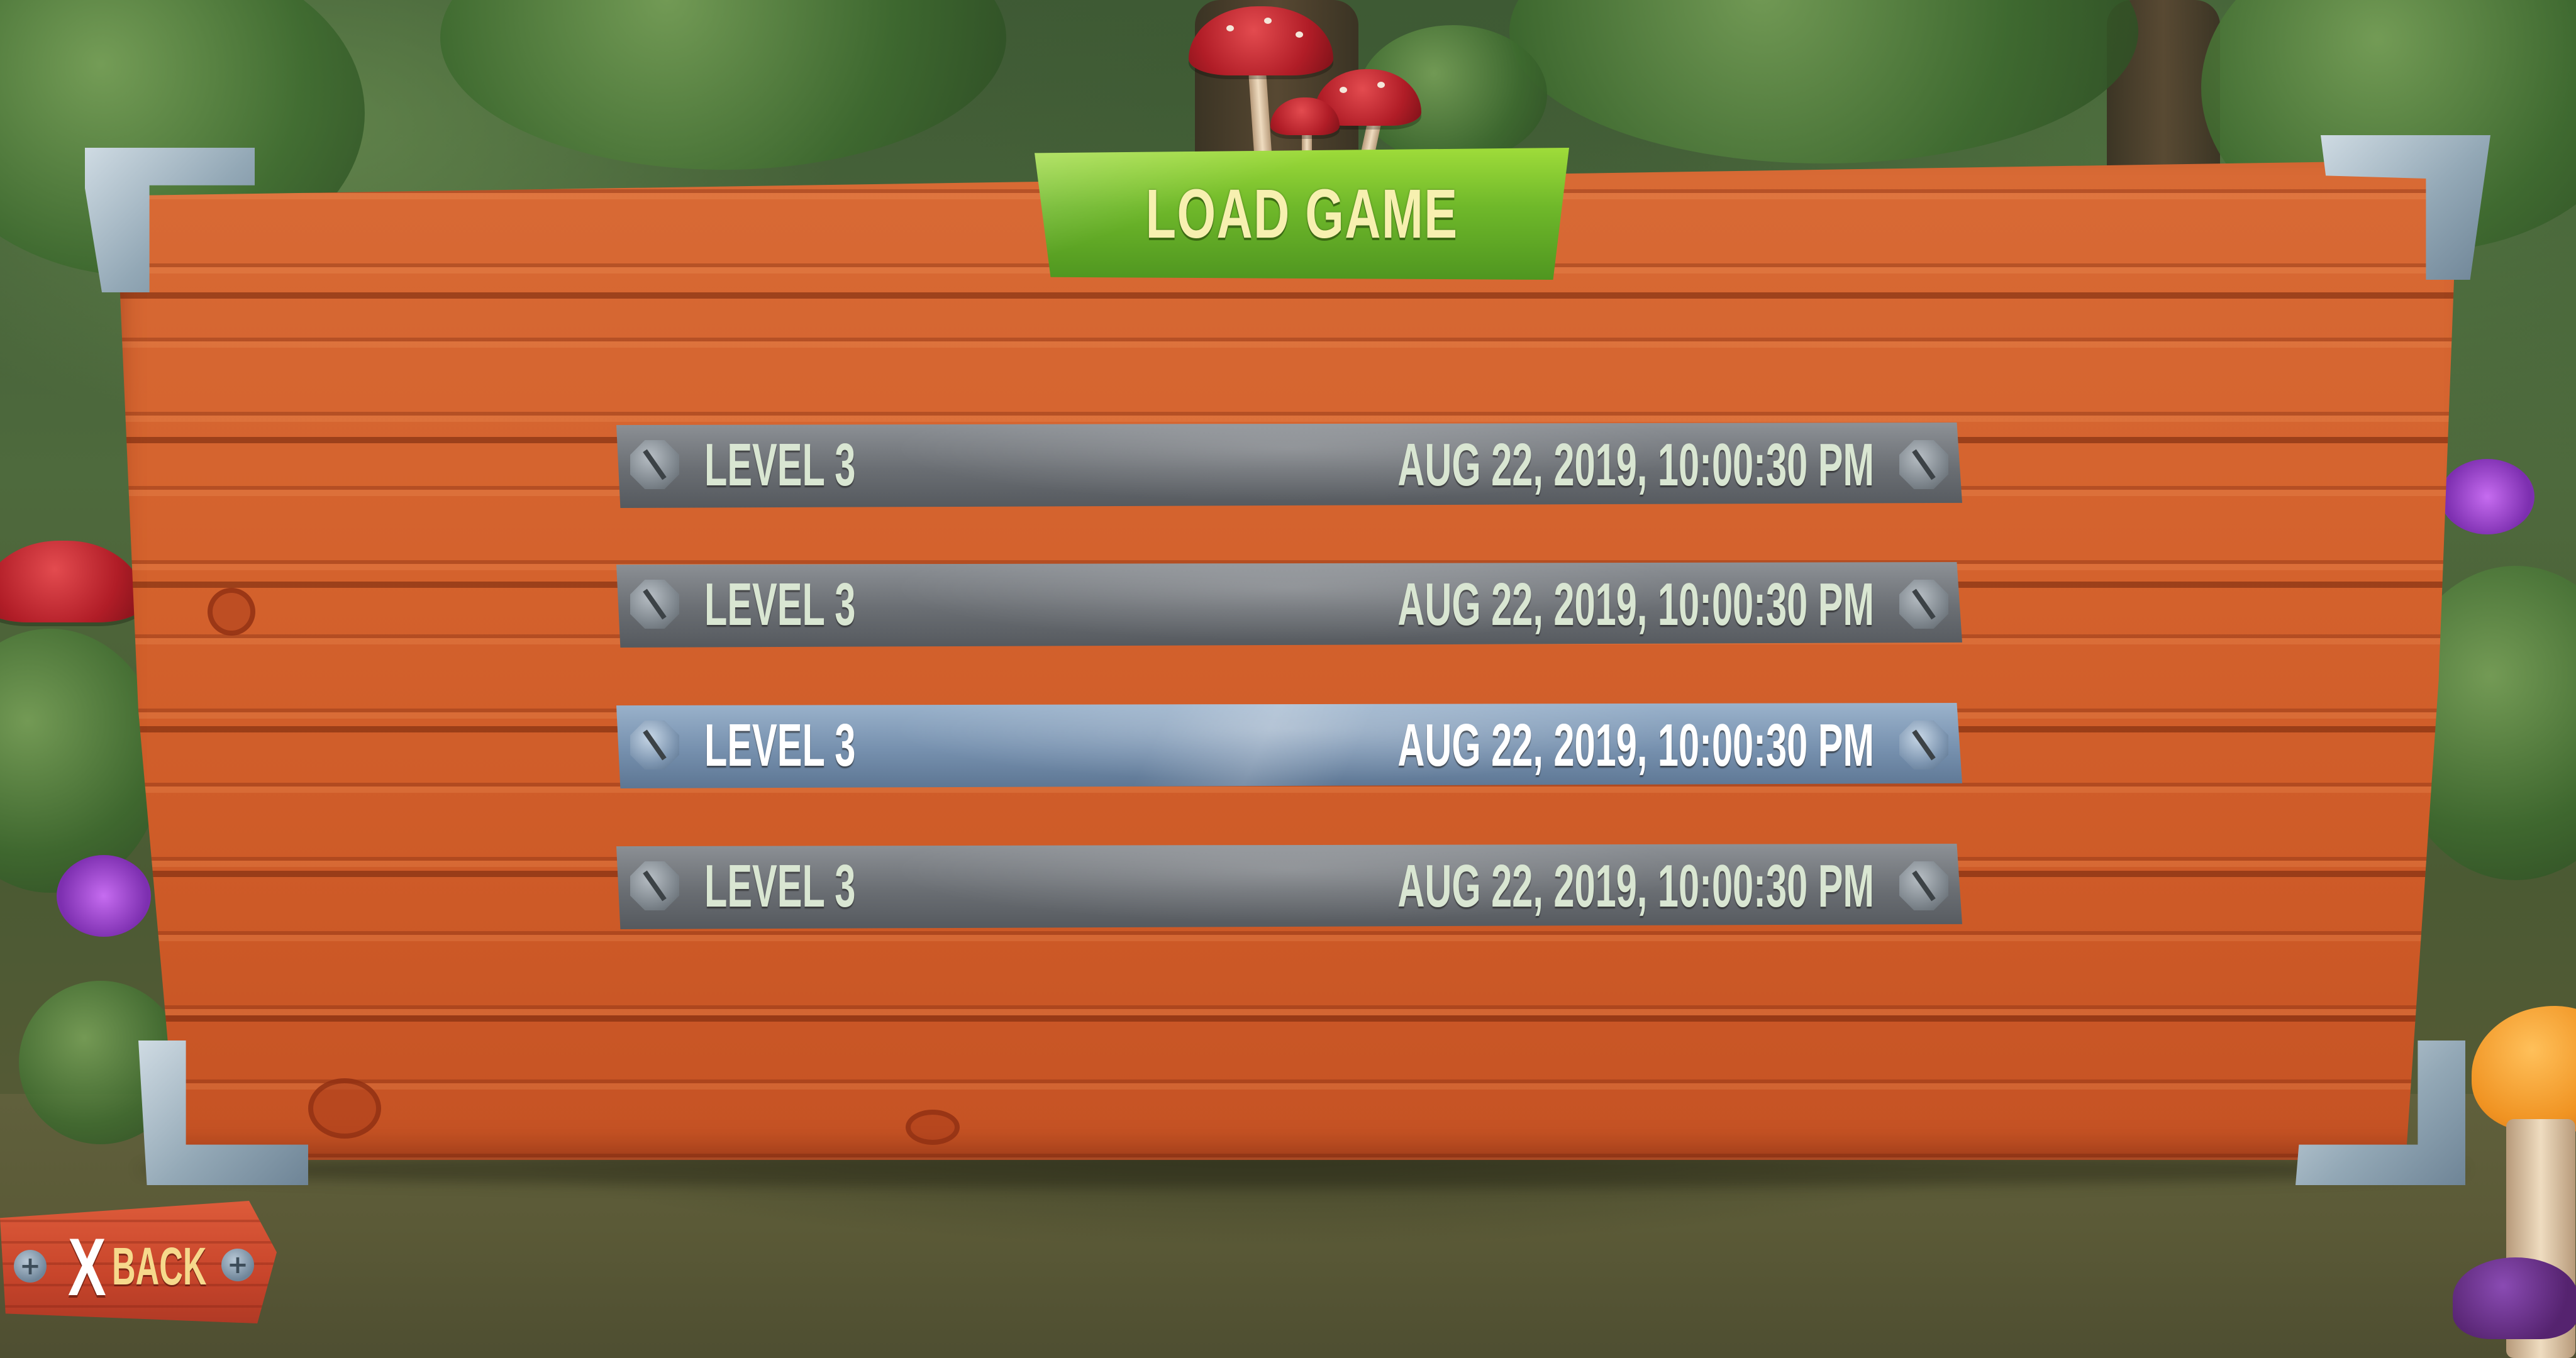 The width and height of the screenshot is (2576, 1358). What do you see at coordinates (1289, 465) in the screenshot?
I see `save-slot-1: LEVEL 3 AUG 22, 2019, 10:00:30 PM` at bounding box center [1289, 465].